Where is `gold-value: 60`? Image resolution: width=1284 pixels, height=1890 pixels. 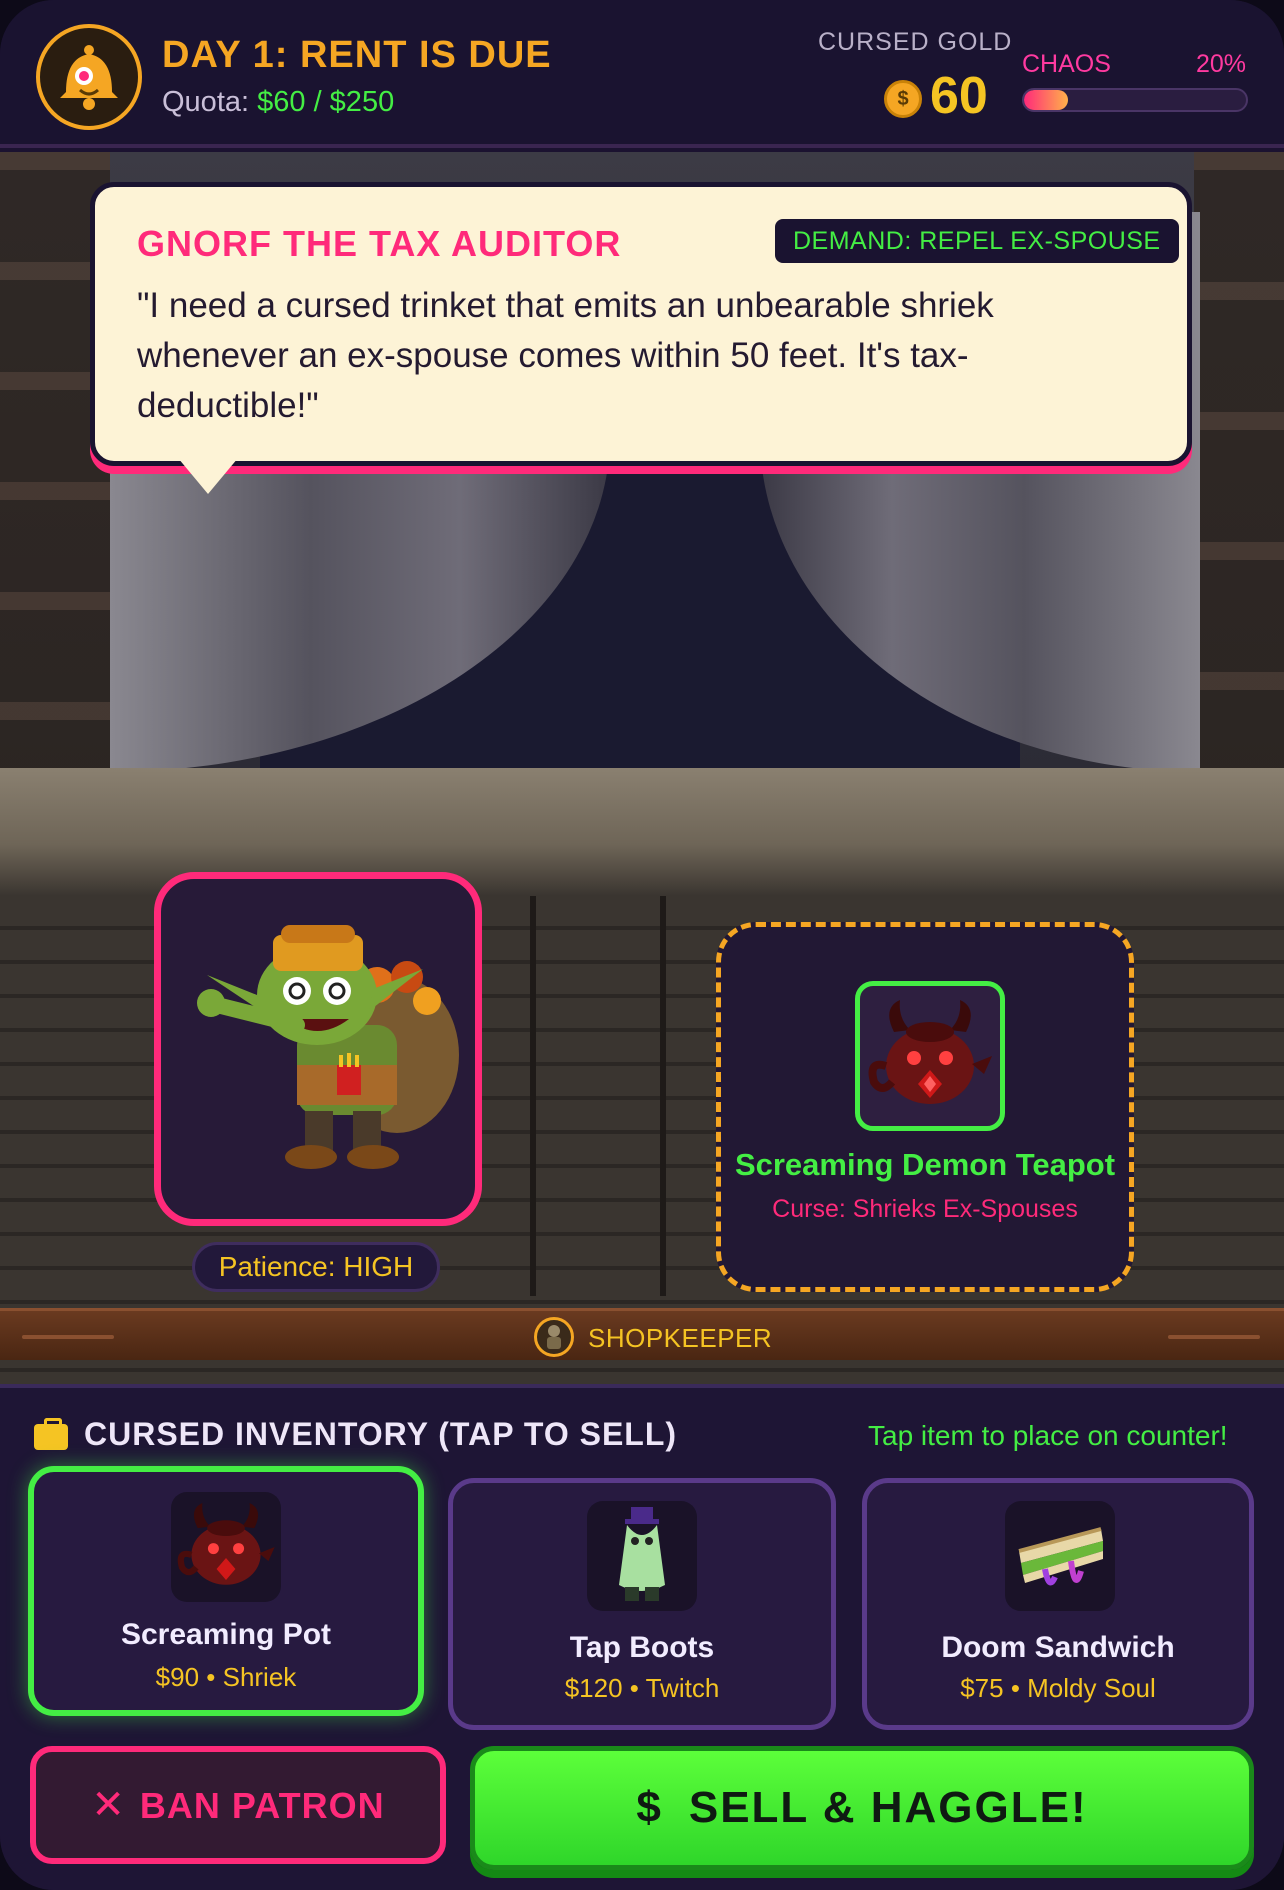 gold-value: 60 is located at coordinates (959, 96).